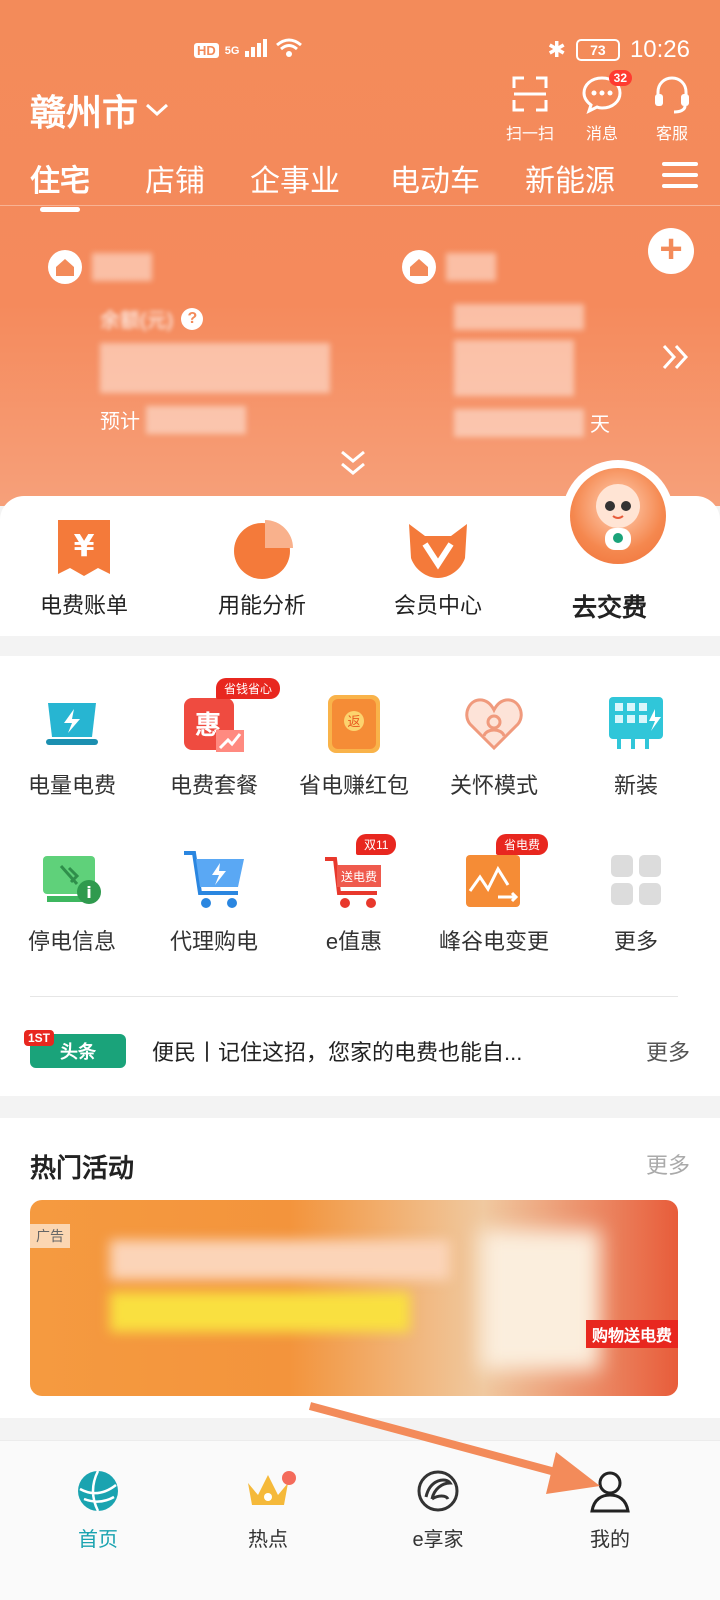  Describe the element at coordinates (360, 181) in the screenshot. I see `category-tabs: 住宅 店铺 企事业 电动车 新能源` at that location.